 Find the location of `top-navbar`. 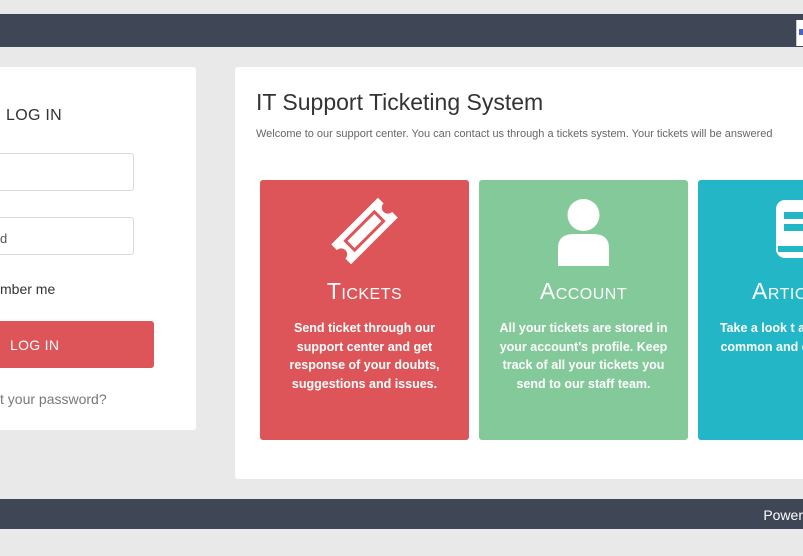

top-navbar is located at coordinates (401, 30).